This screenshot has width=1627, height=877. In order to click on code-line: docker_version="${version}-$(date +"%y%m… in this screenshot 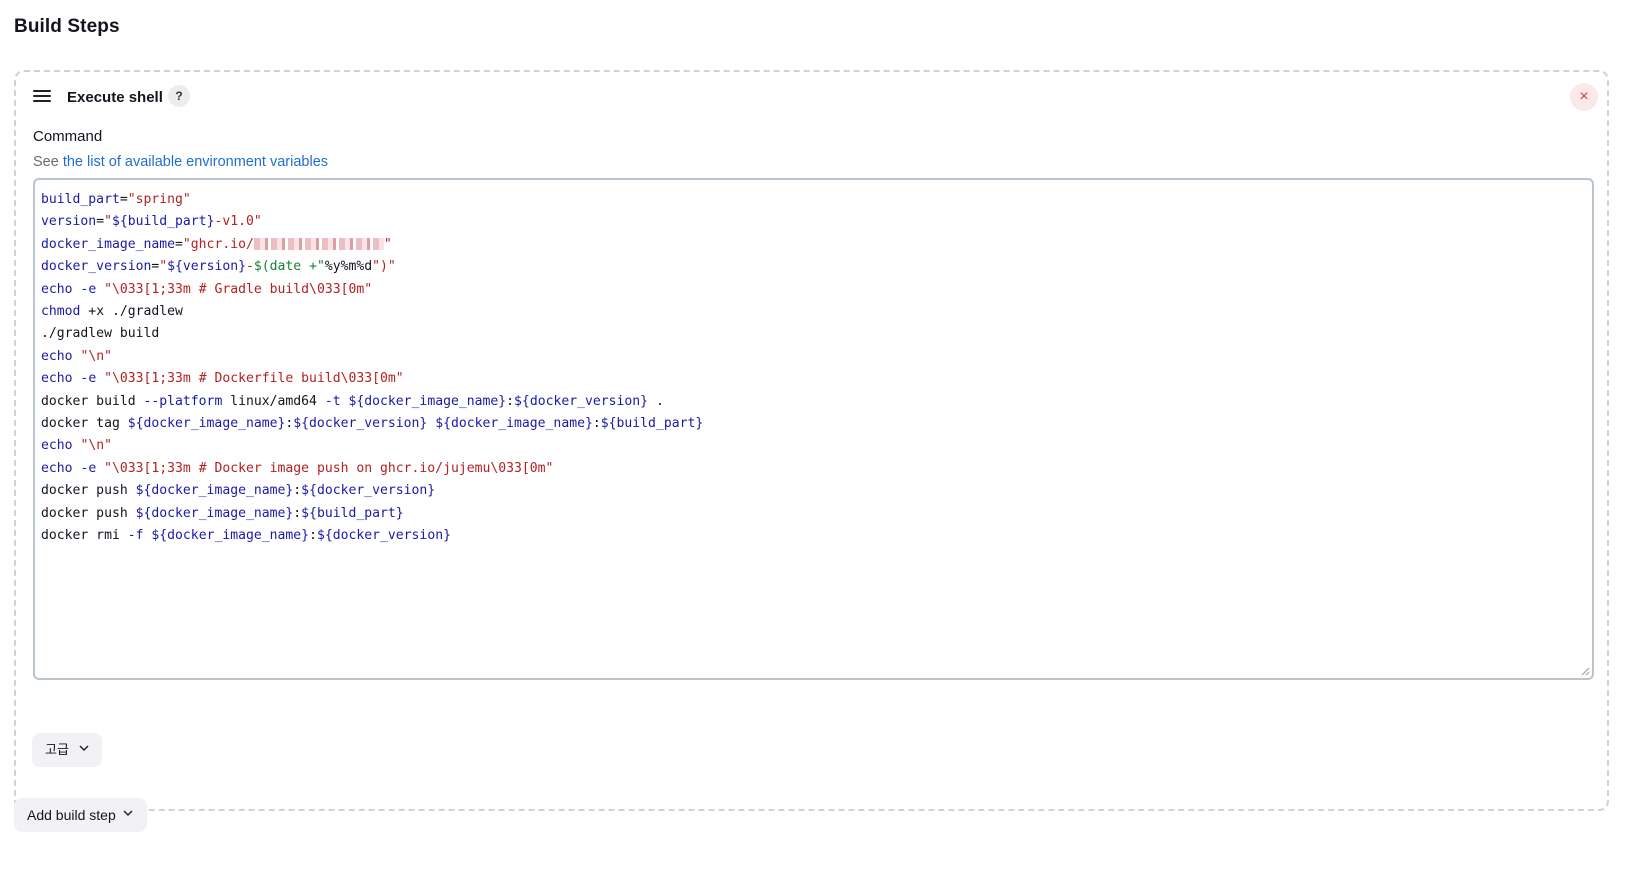, I will do `click(218, 267)`.